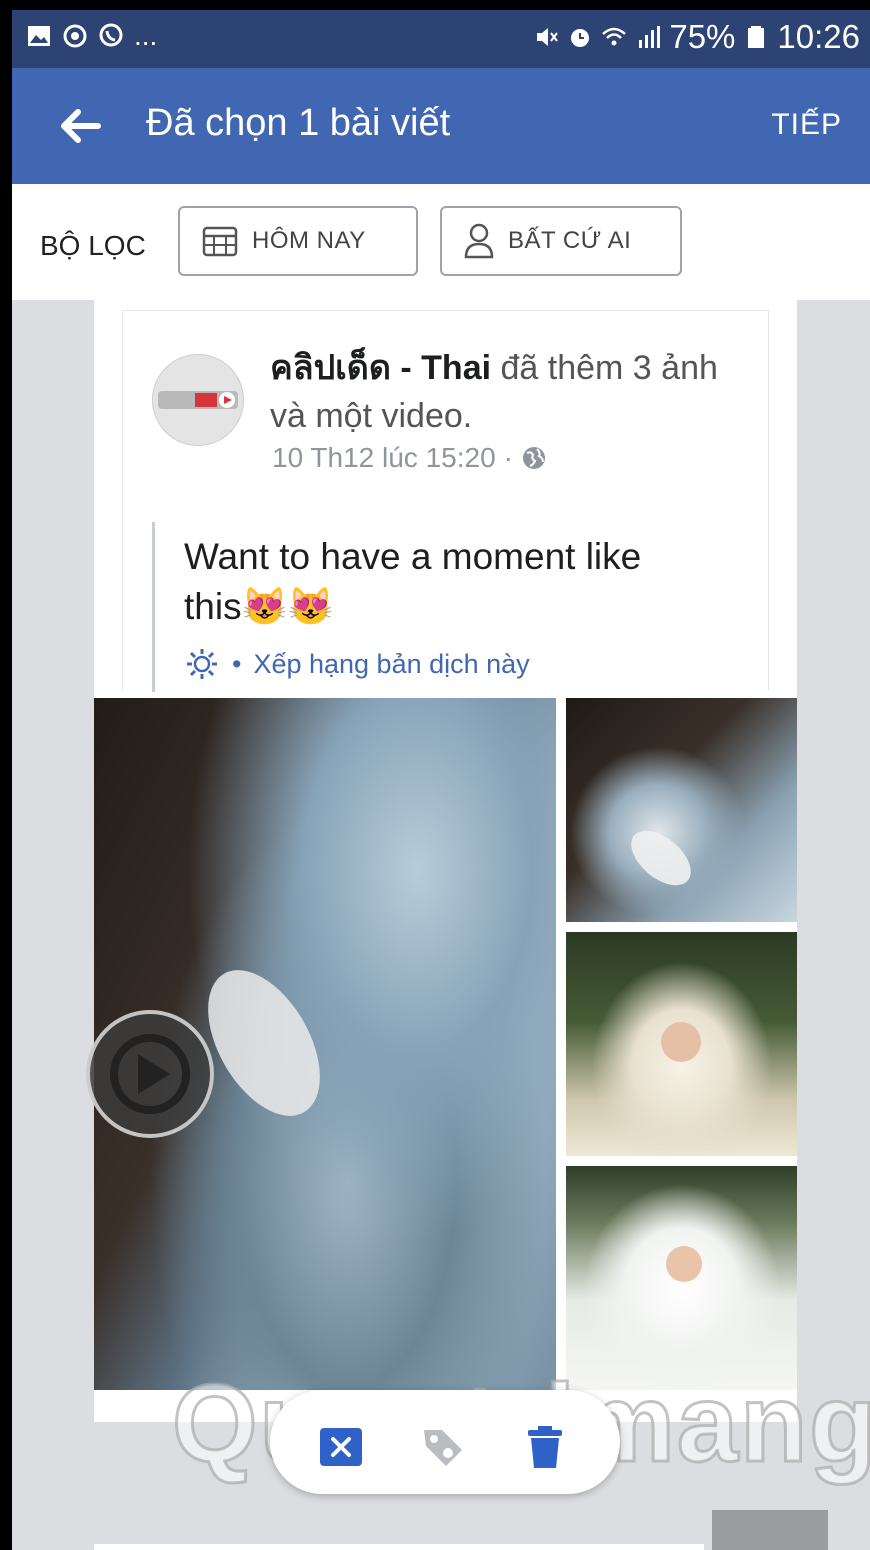  What do you see at coordinates (570, 240) in the screenshot?
I see `audience-filter-label: BẤT CỨ AI` at bounding box center [570, 240].